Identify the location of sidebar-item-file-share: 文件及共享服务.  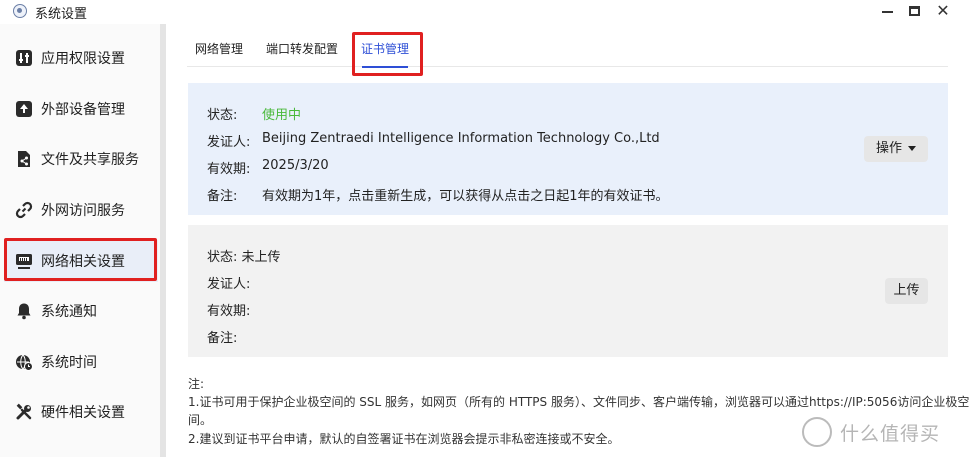
(81, 159).